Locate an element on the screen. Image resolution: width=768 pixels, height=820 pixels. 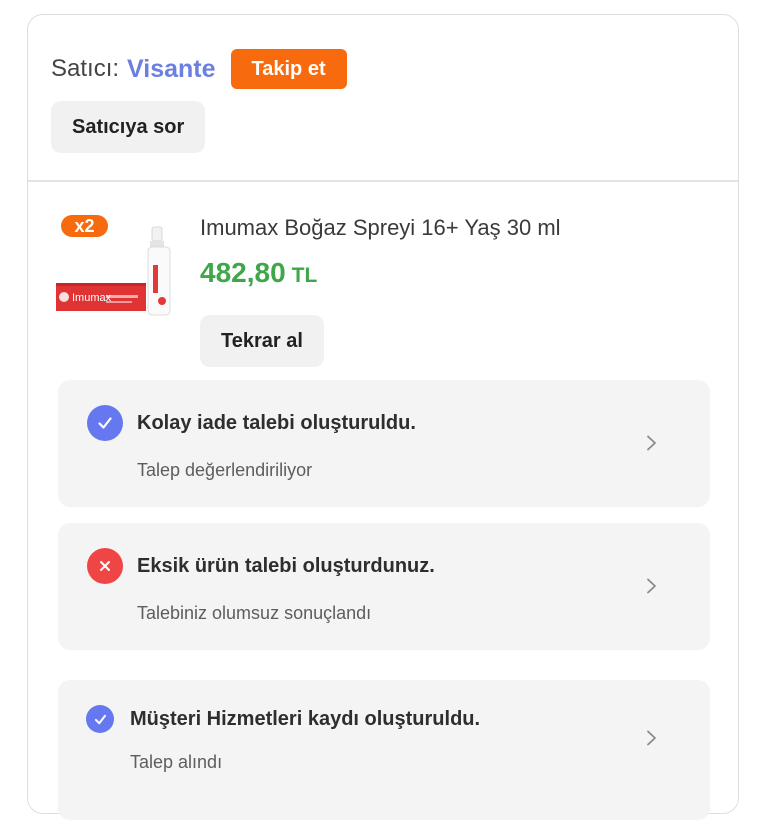
price-currency: TL is located at coordinates (304, 275).